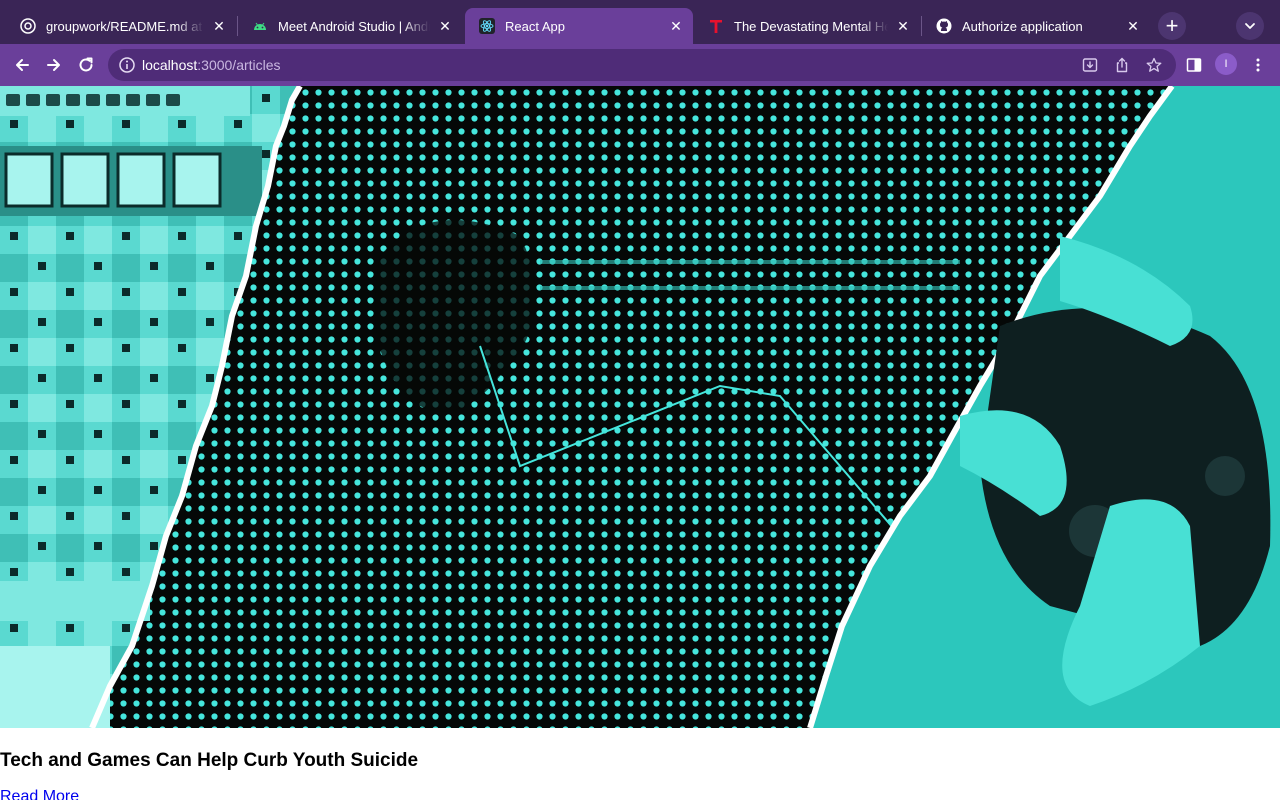  Describe the element at coordinates (125, 26) in the screenshot. I see `tab-title: groupwork/README.md at m` at that location.